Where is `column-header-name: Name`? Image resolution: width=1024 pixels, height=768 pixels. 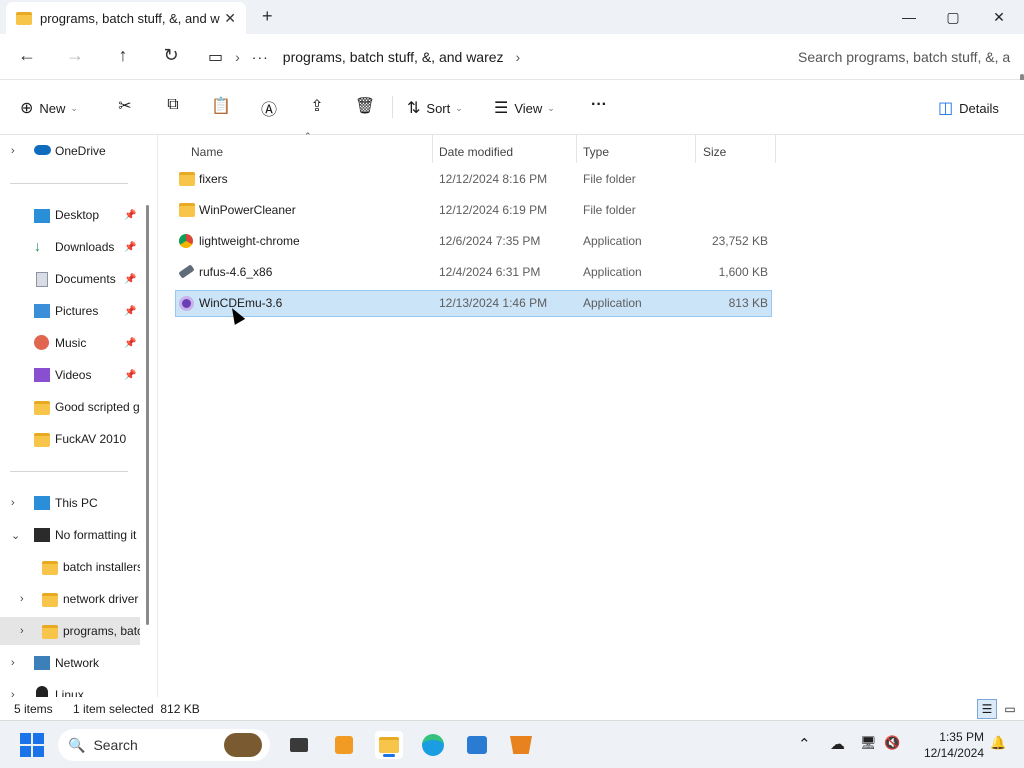 column-header-name: Name is located at coordinates (207, 152).